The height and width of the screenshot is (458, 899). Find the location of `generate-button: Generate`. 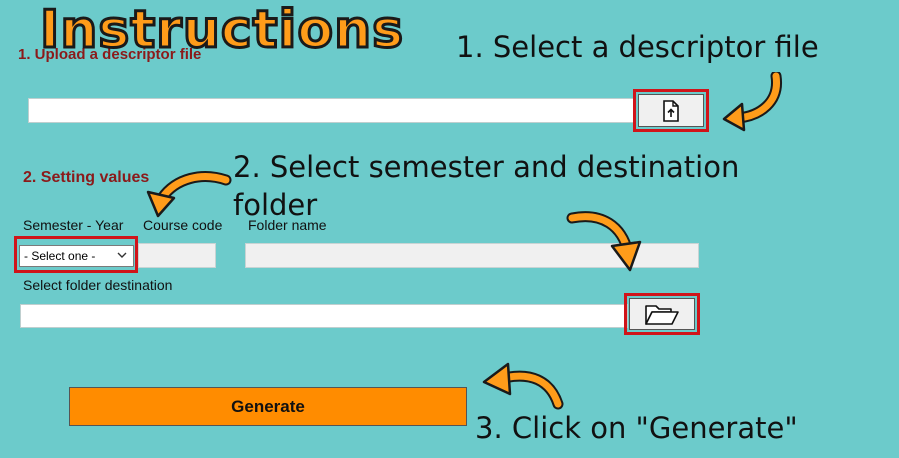

generate-button: Generate is located at coordinates (268, 406).